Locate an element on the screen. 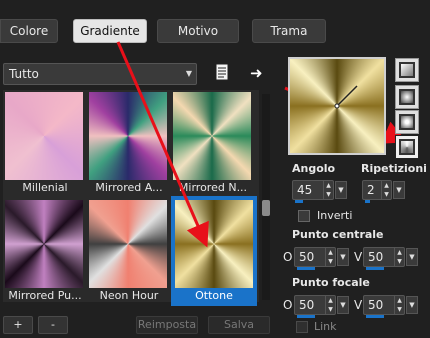 The width and height of the screenshot is (430, 338). tab-motivo: Motivo is located at coordinates (198, 31).